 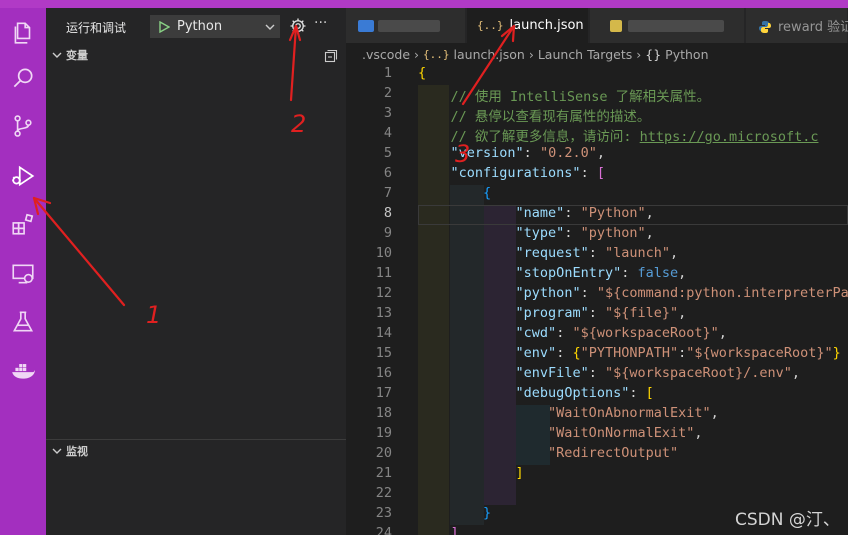 I want to click on breadcrumb-item: launch.json, so click(x=489, y=54).